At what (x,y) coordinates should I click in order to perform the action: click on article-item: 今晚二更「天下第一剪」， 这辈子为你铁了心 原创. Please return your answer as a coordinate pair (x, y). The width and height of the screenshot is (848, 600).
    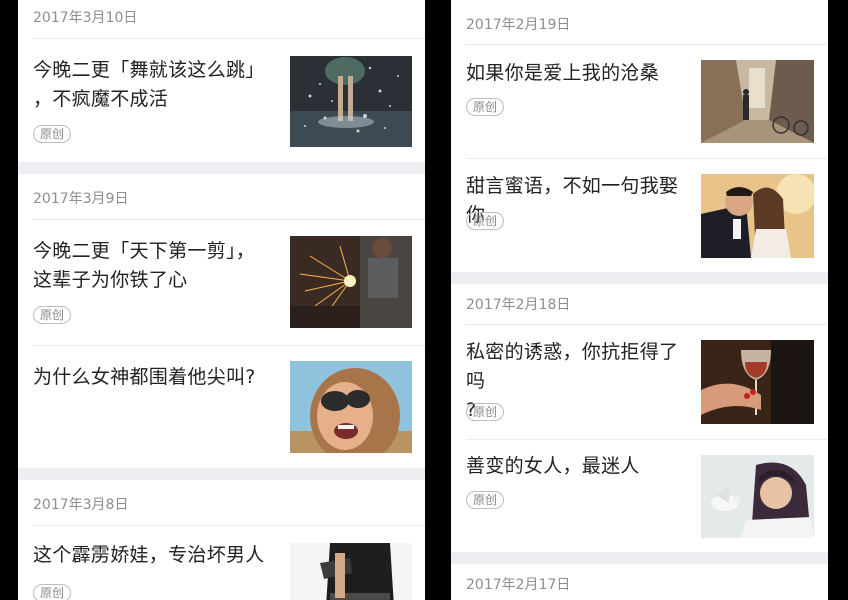
    Looking at the image, I should click on (221, 282).